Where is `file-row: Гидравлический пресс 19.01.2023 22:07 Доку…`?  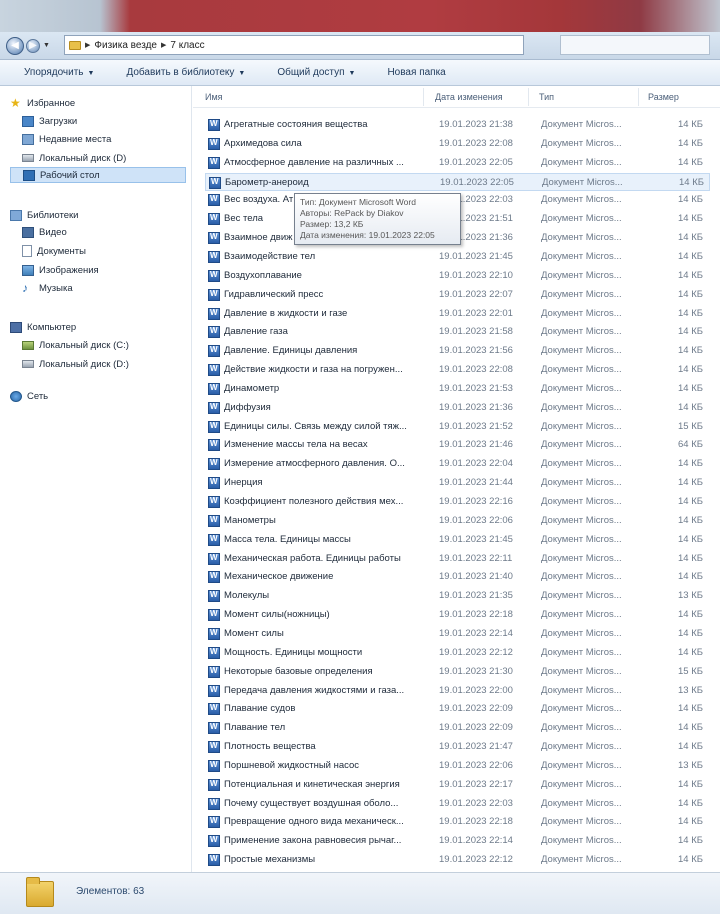 file-row: Гидравлический пресс 19.01.2023 22:07 Доку… is located at coordinates (457, 295).